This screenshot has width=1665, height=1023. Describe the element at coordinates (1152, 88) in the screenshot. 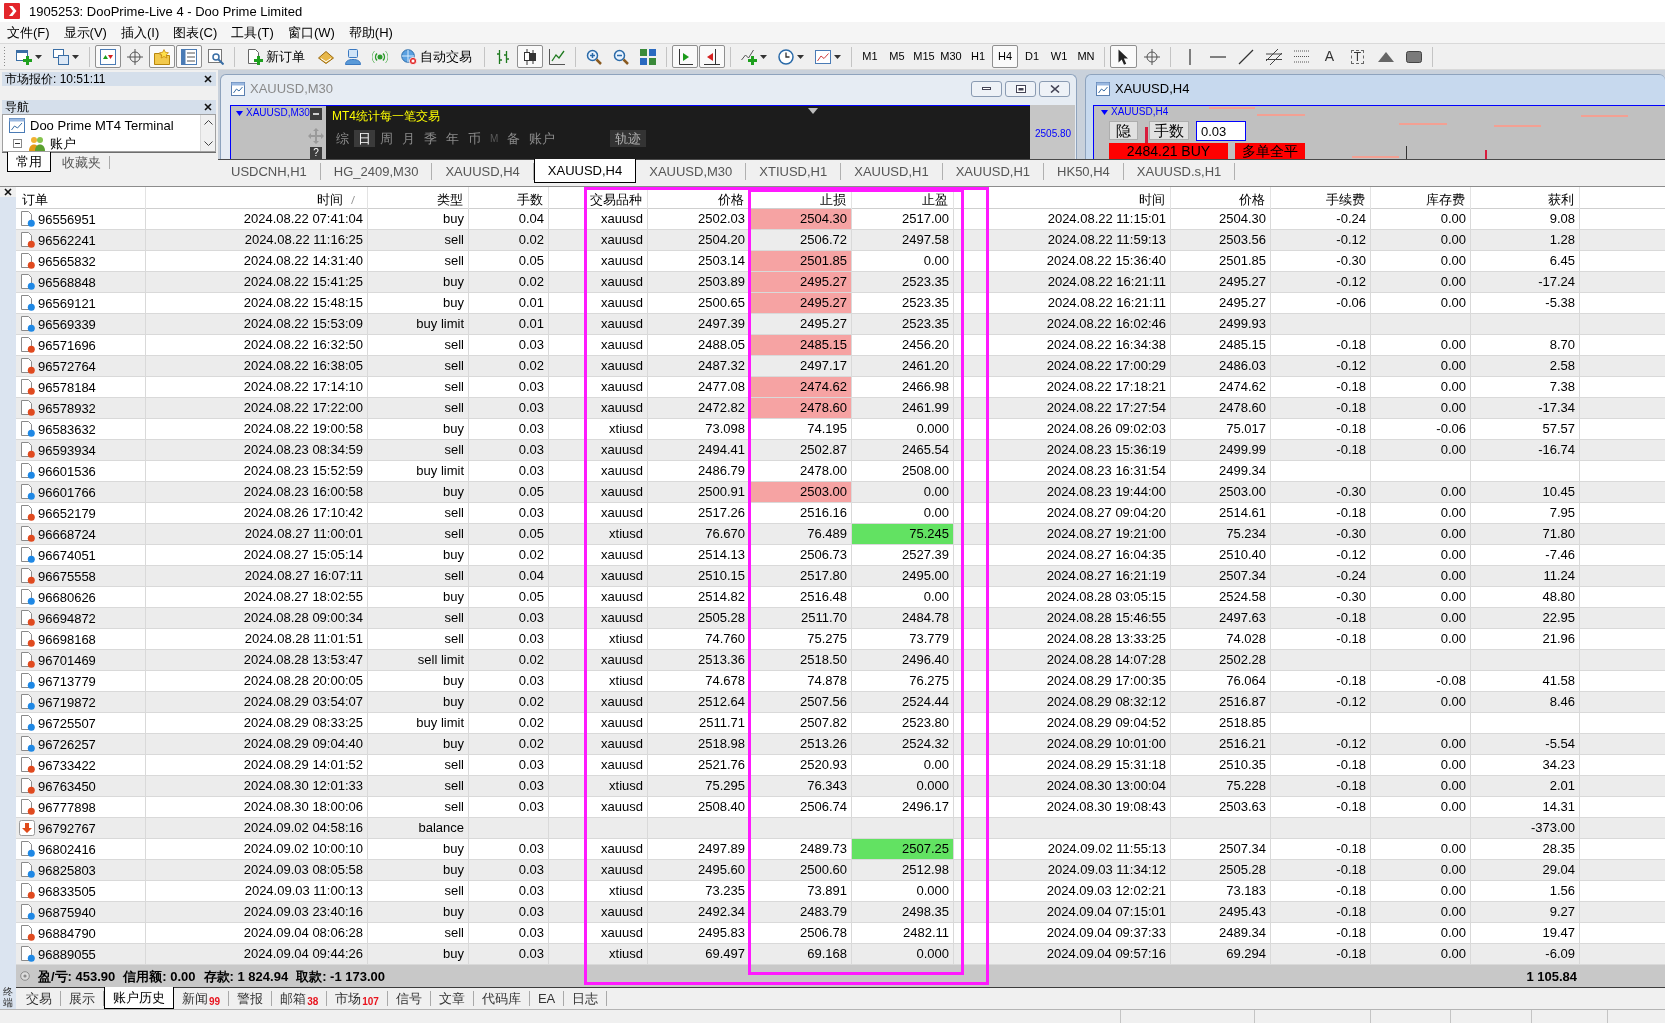

I see `window-title: XAUUSD,H4` at that location.